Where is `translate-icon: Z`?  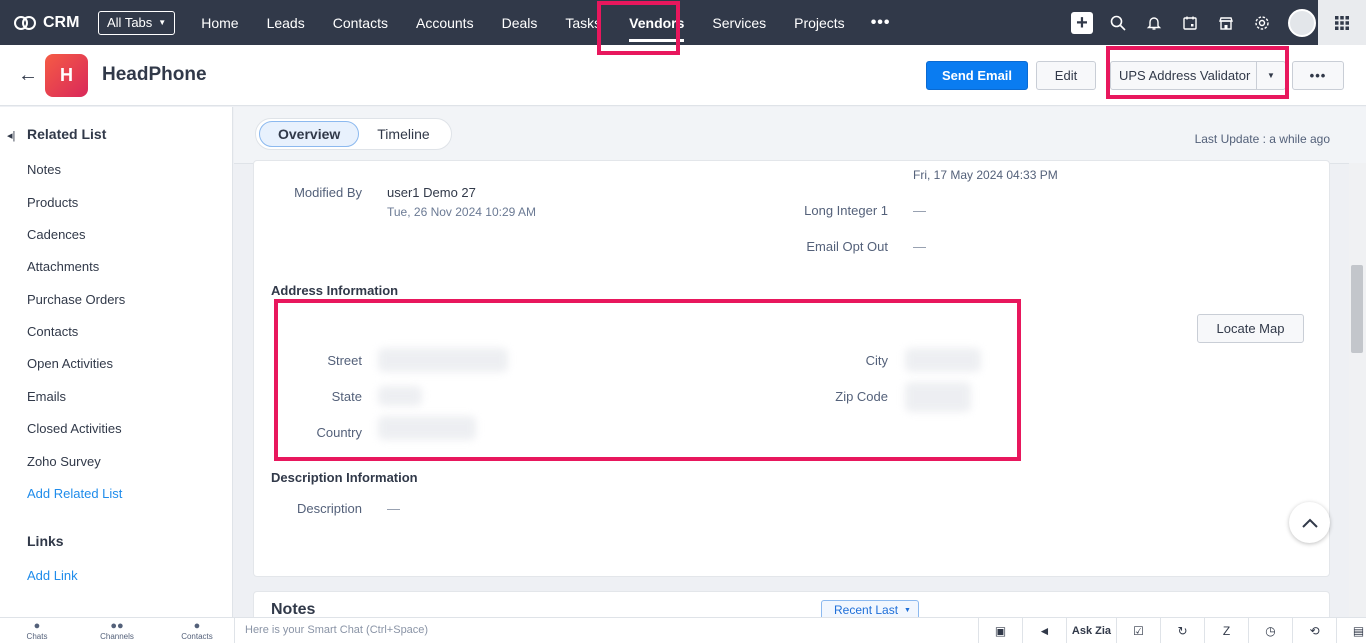
translate-icon: Z is located at coordinates (1226, 630).